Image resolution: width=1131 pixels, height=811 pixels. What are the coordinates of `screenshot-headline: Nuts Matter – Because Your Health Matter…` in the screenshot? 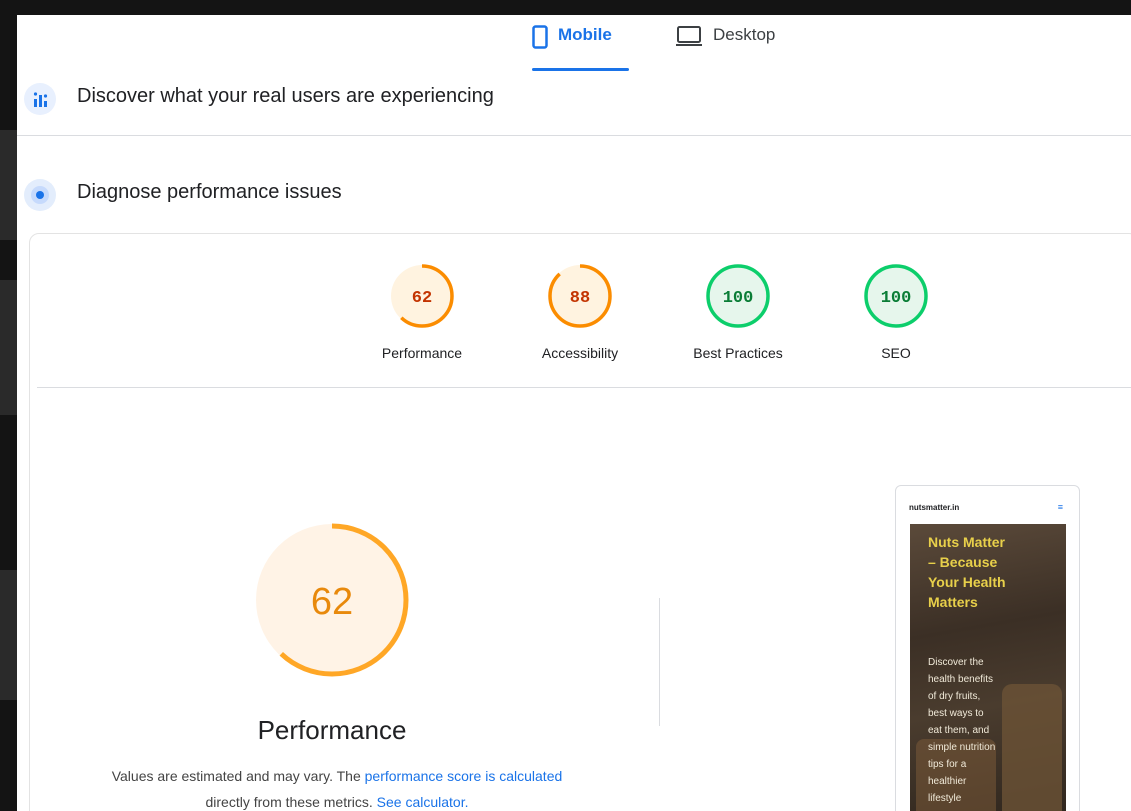 It's located at (967, 572).